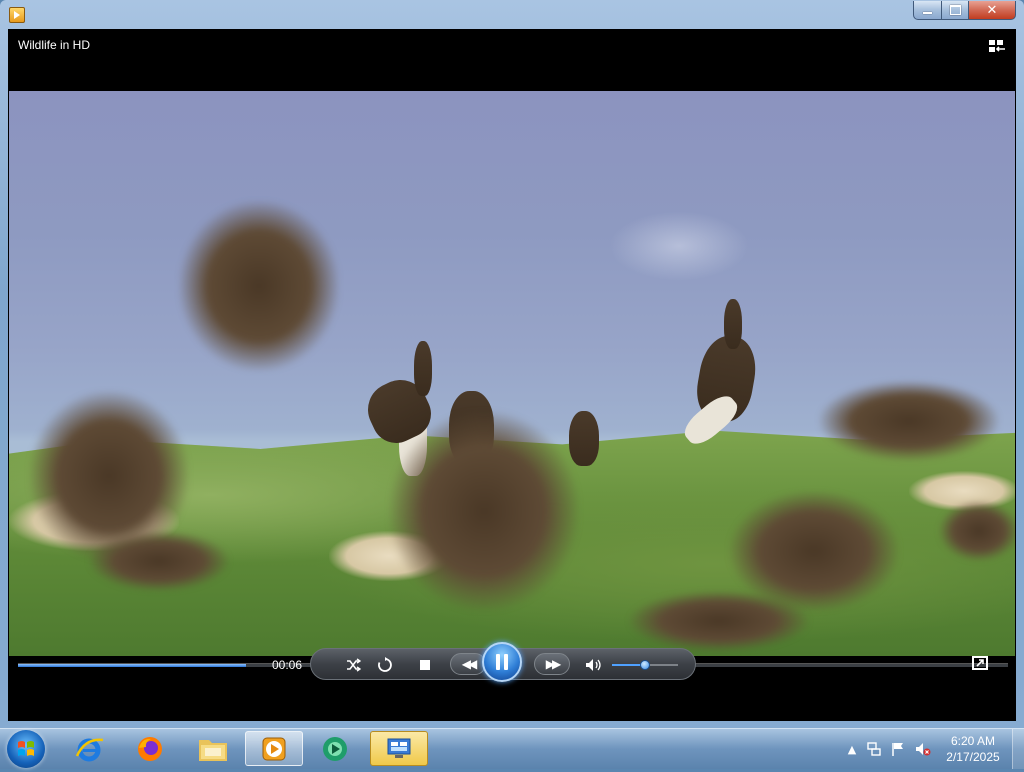 This screenshot has width=1024, height=772. I want to click on taskbar-windows-explorer, so click(213, 748).